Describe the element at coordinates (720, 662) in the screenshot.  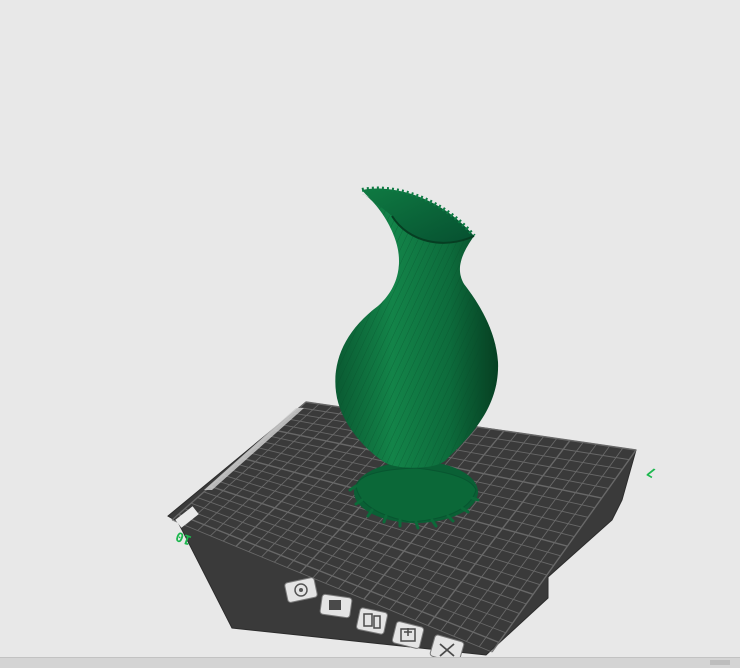
I see `resize-grip-icon` at that location.